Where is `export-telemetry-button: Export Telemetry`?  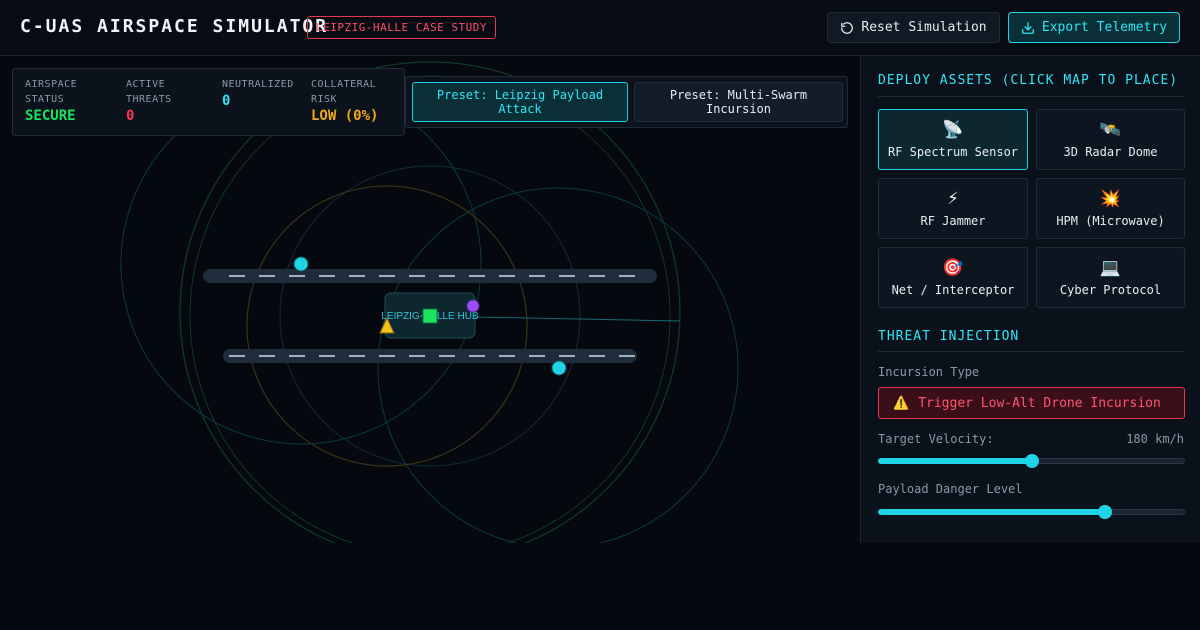
export-telemetry-button: Export Telemetry is located at coordinates (1094, 27).